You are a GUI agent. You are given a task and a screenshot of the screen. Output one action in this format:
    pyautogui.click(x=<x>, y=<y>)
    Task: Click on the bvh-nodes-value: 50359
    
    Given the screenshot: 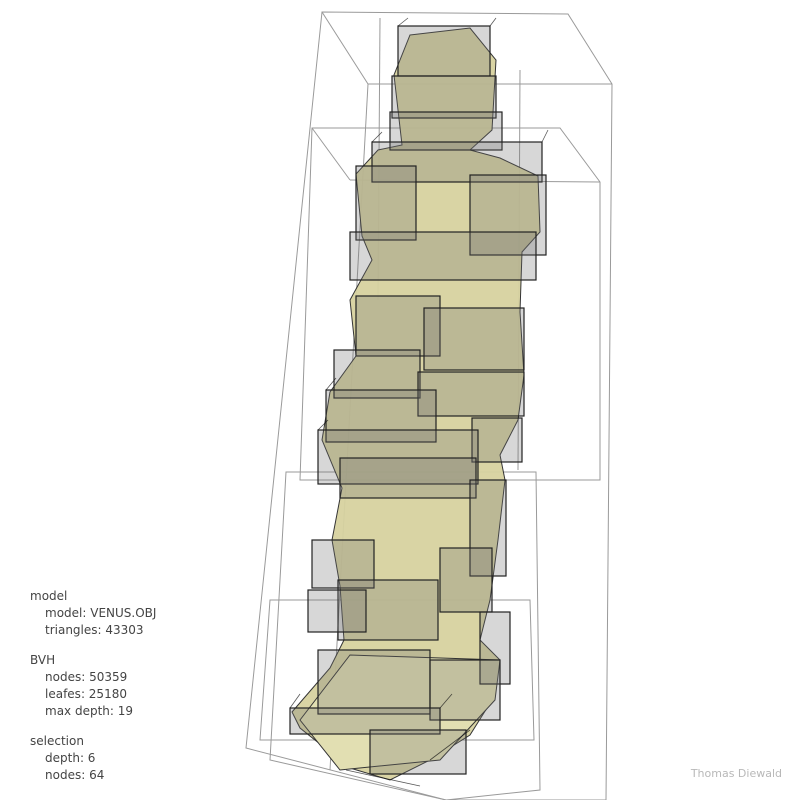 What is the action you would take?
    pyautogui.click(x=108, y=677)
    